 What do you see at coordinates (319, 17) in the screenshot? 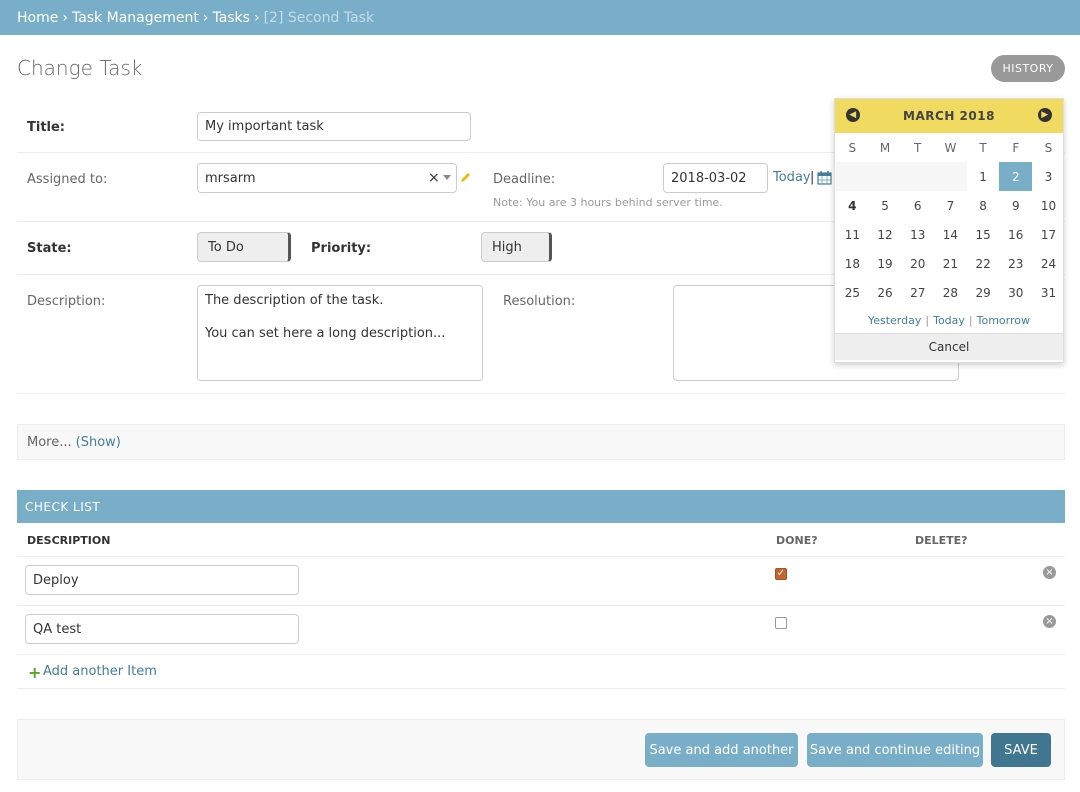
I see `breadcrumb-current: [2] Second Task` at bounding box center [319, 17].